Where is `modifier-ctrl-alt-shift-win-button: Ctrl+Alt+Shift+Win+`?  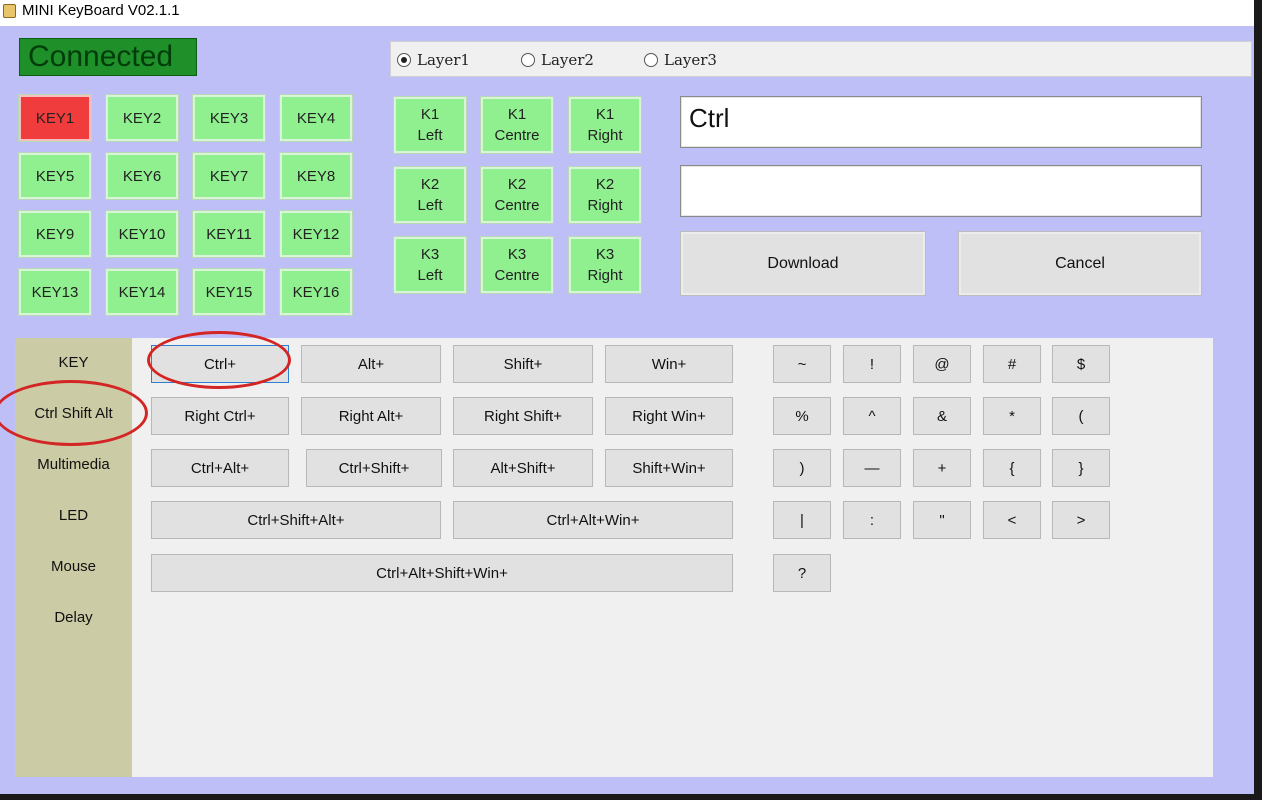
modifier-ctrl-alt-shift-win-button: Ctrl+Alt+Shift+Win+ is located at coordinates (442, 573).